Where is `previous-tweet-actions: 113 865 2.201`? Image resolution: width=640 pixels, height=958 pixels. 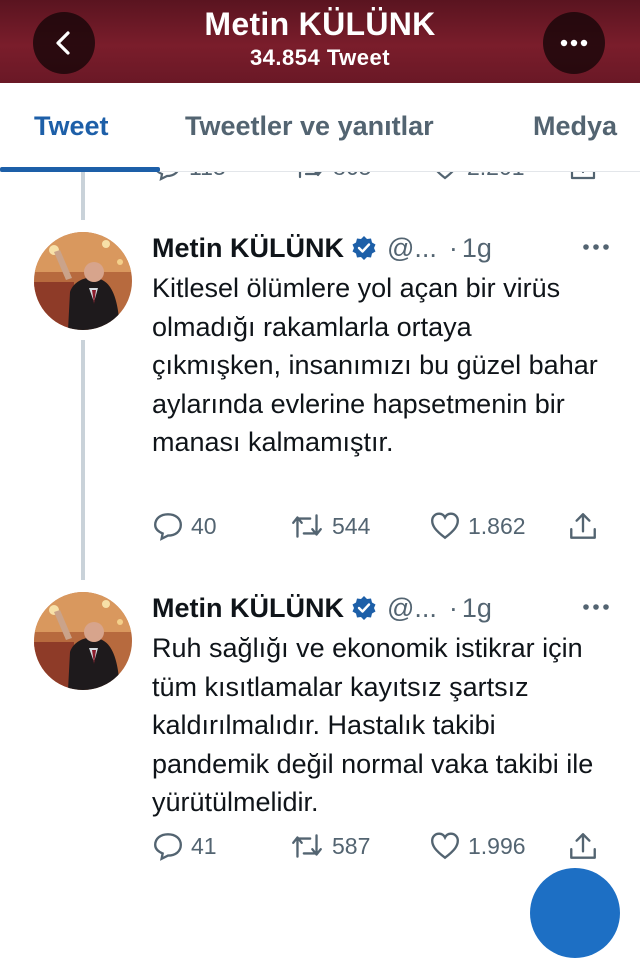
previous-tweet-actions: 113 865 2.201 is located at coordinates (320, 179).